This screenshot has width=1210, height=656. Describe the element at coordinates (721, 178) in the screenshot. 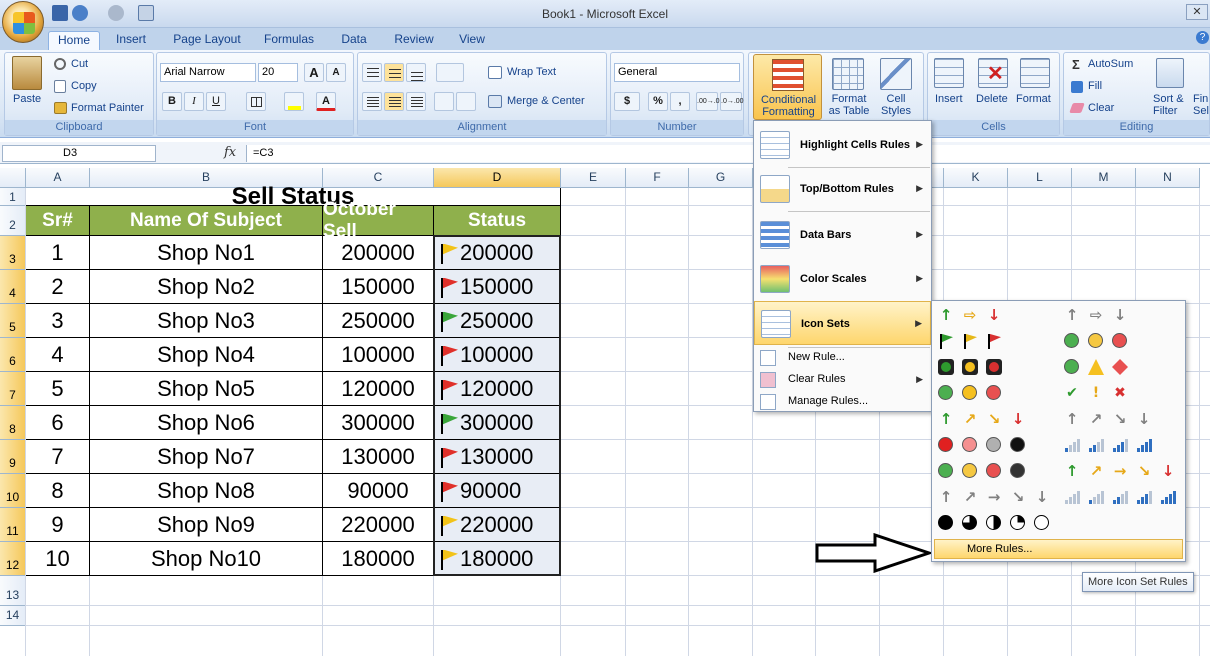

I see `column-header-g: G` at that location.